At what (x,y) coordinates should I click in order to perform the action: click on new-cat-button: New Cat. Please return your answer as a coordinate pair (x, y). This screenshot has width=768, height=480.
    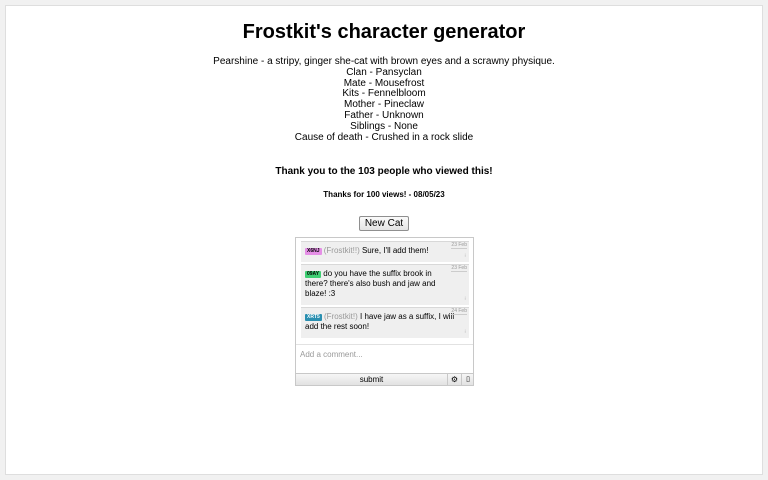
    Looking at the image, I should click on (384, 224).